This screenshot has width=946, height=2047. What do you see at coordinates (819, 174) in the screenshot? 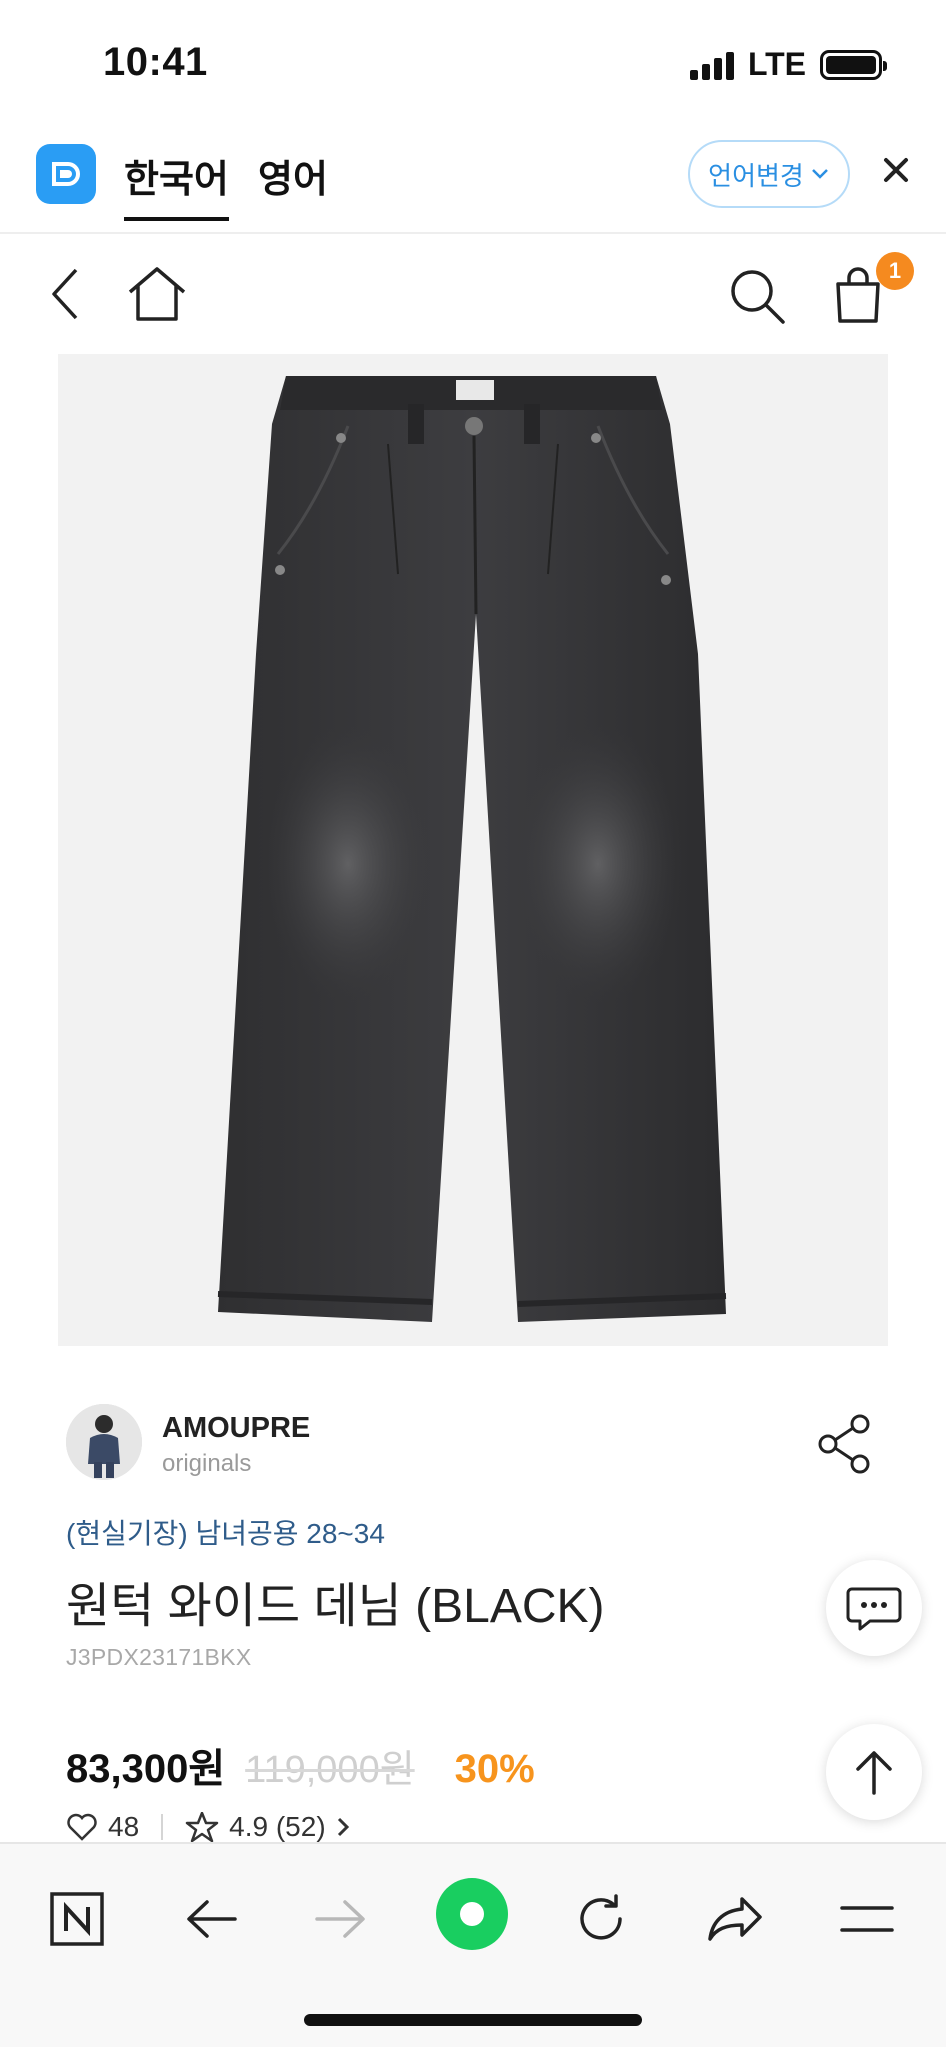
I see `chevron-down-icon` at bounding box center [819, 174].